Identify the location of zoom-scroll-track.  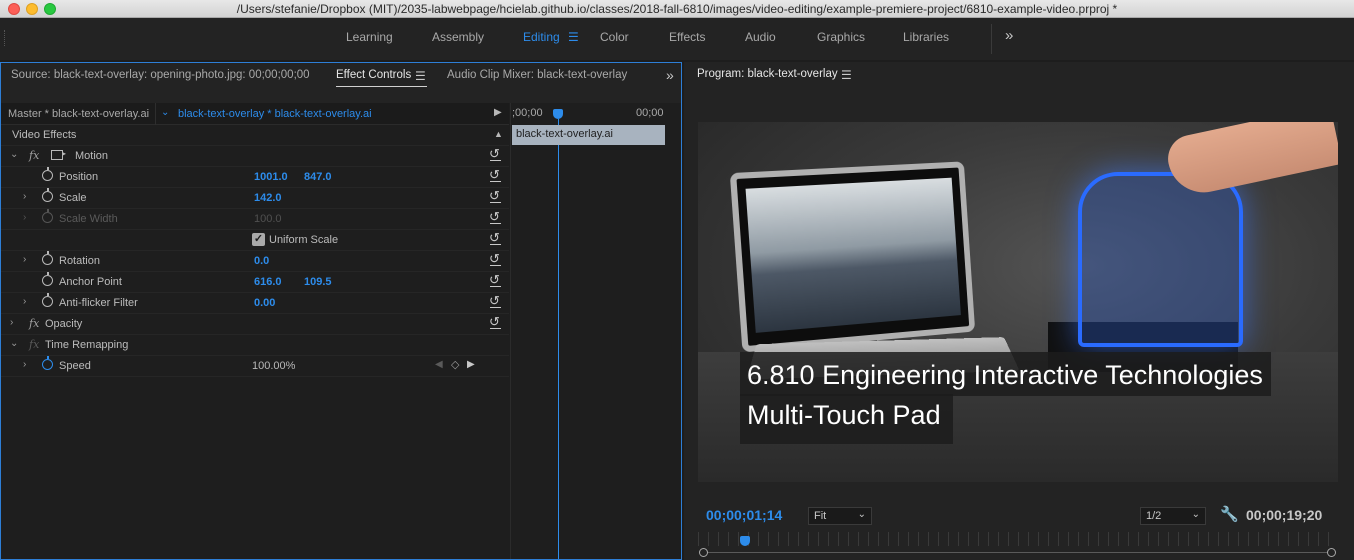
(1018, 552).